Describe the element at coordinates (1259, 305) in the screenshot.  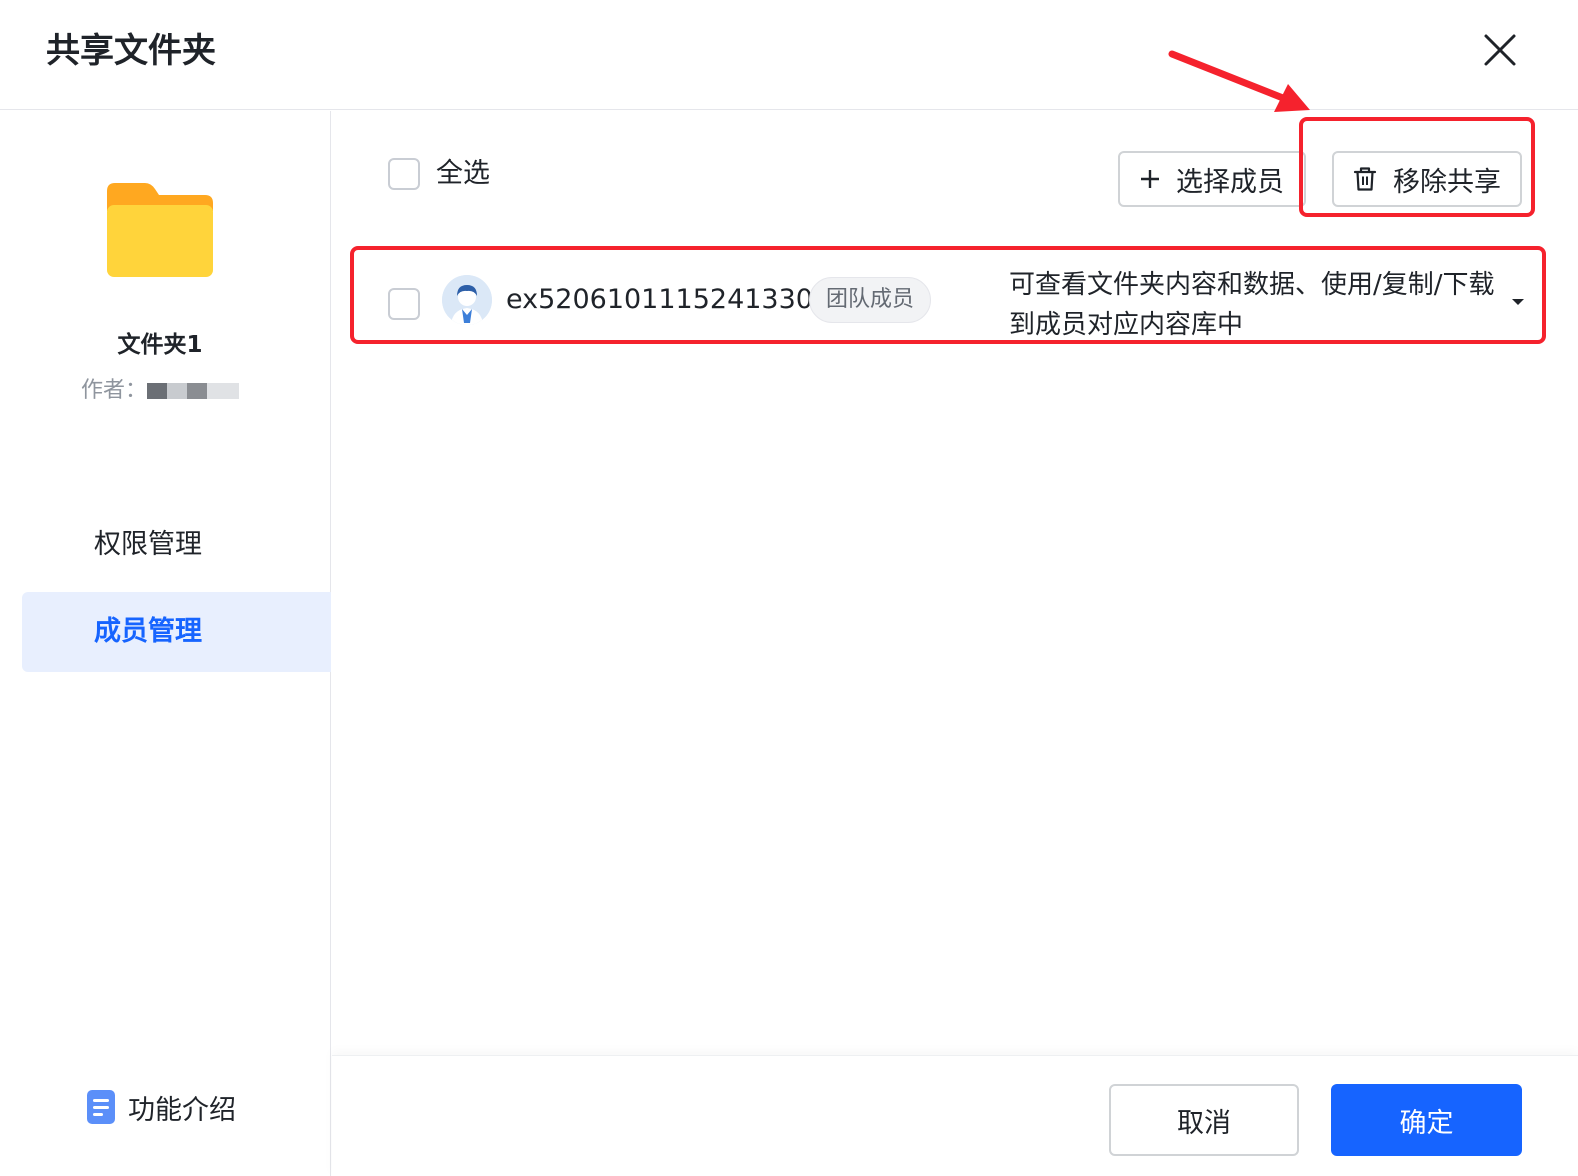
I see `permission-select: 可查看文件夹内容和数据、使用/复制/下载到成员对应内容库中` at that location.